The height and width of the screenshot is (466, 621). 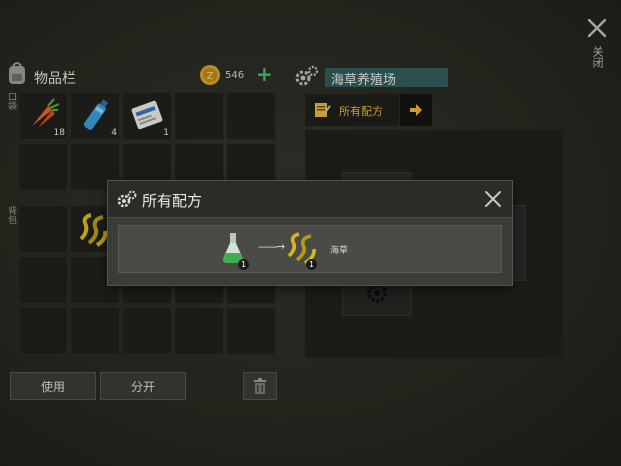 I want to click on modal-header: 所有配方, so click(x=310, y=199).